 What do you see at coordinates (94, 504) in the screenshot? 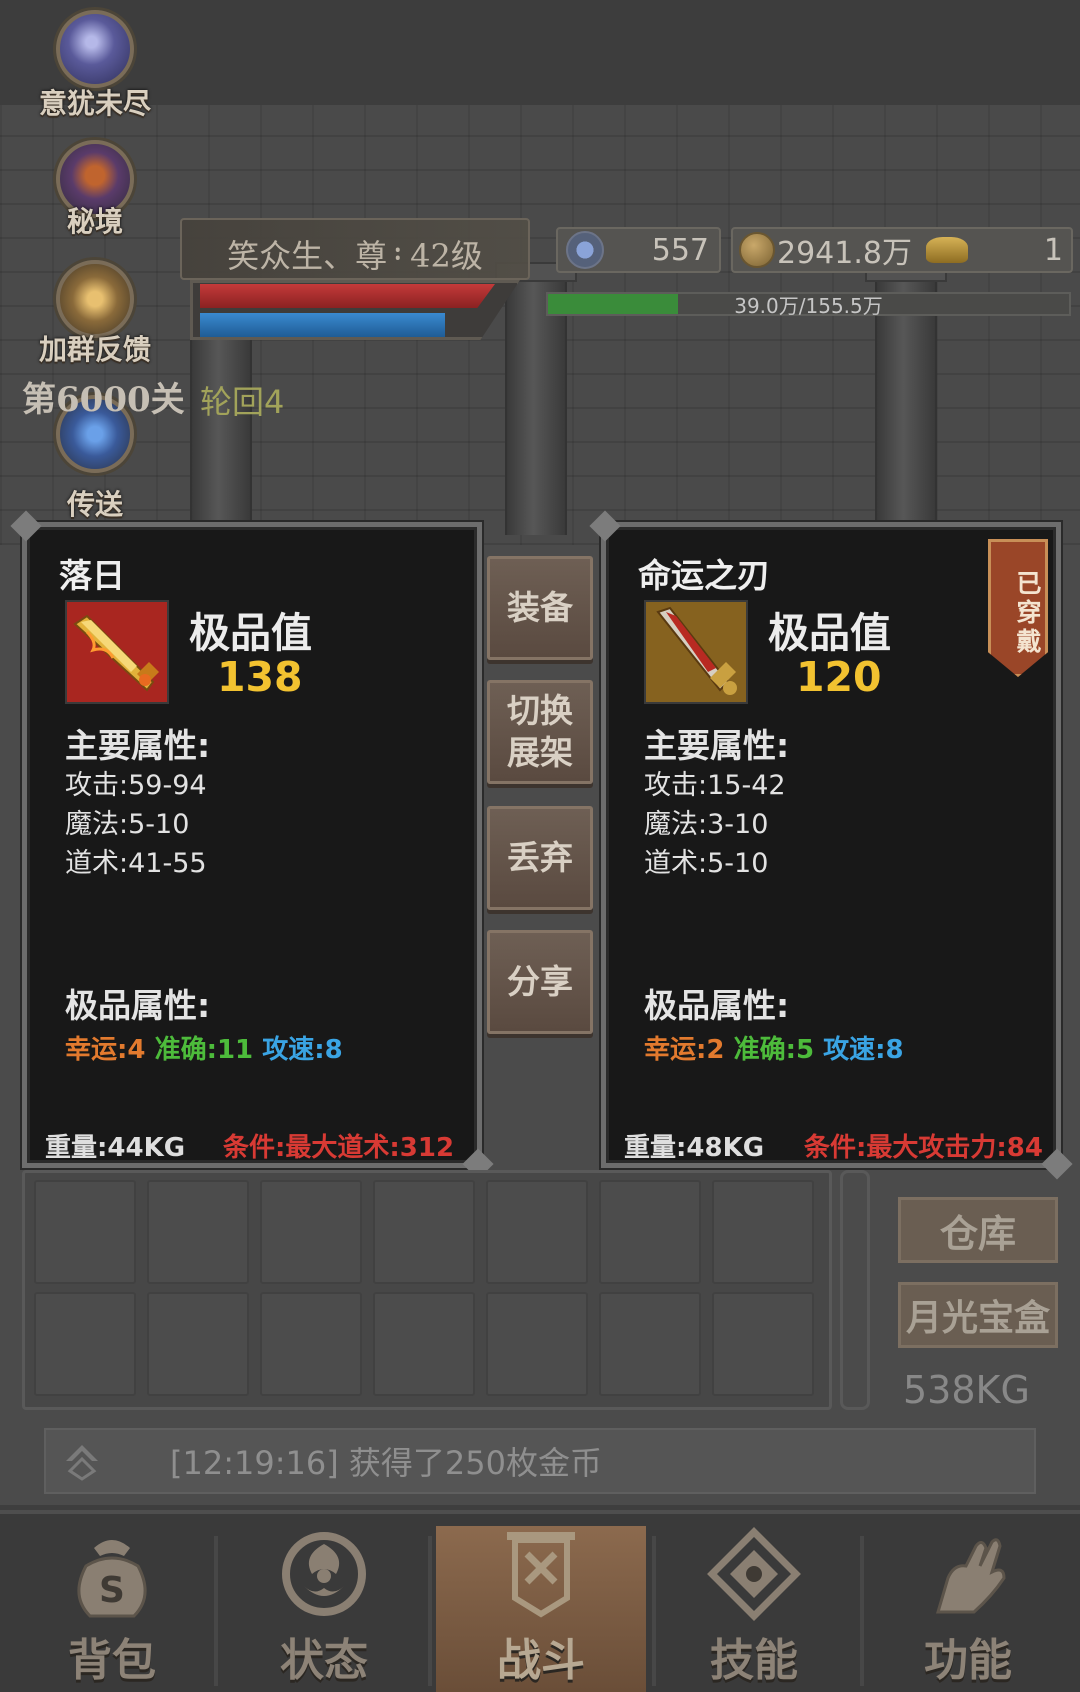
I see `side-menu-label: 传送` at bounding box center [94, 504].